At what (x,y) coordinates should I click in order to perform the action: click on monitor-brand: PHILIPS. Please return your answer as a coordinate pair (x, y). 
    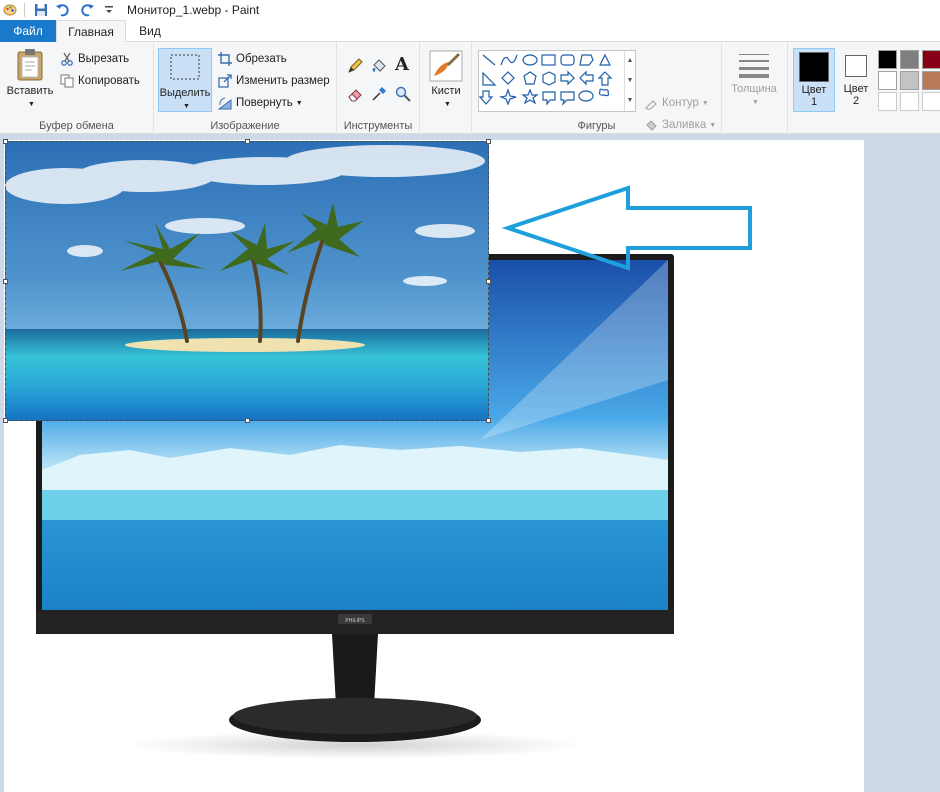
    Looking at the image, I should click on (355, 621).